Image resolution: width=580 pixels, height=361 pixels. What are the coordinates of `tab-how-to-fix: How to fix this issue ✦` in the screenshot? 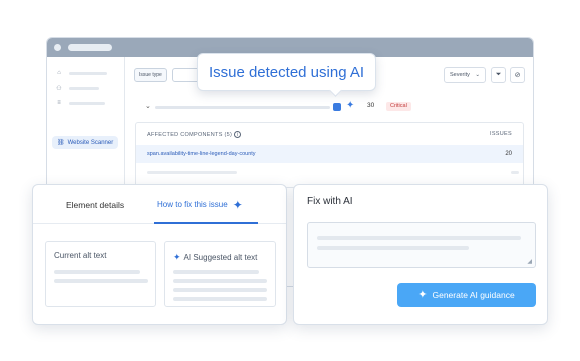 It's located at (200, 204).